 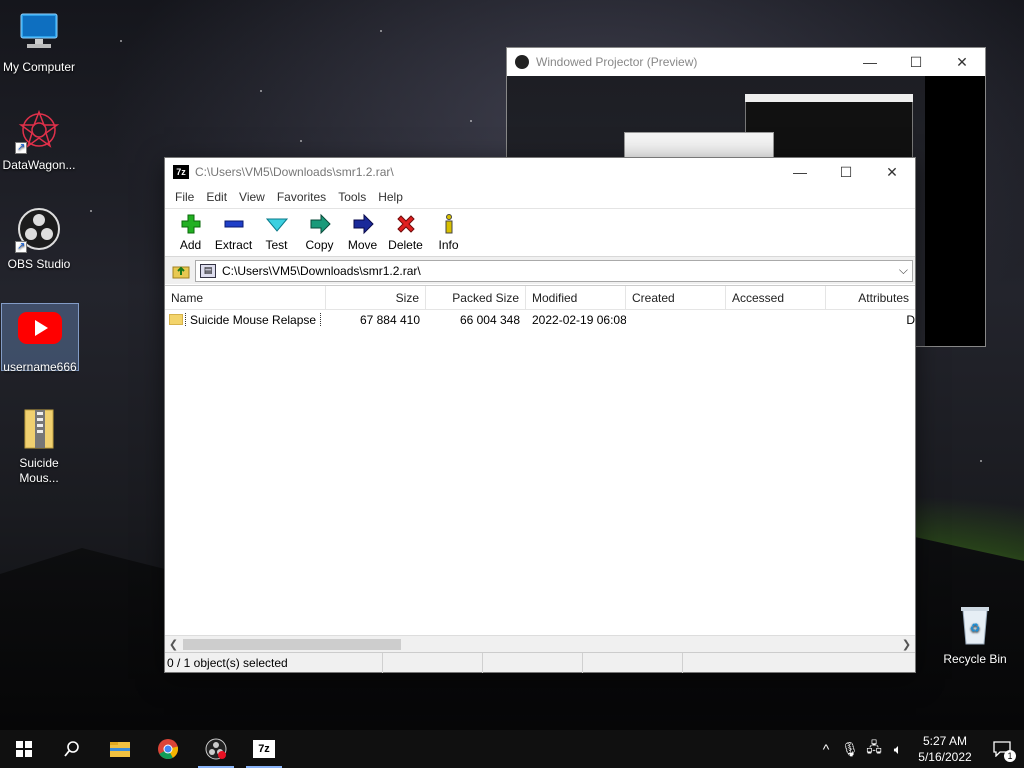 I want to click on notification-center-button: 1, so click(x=1002, y=749).